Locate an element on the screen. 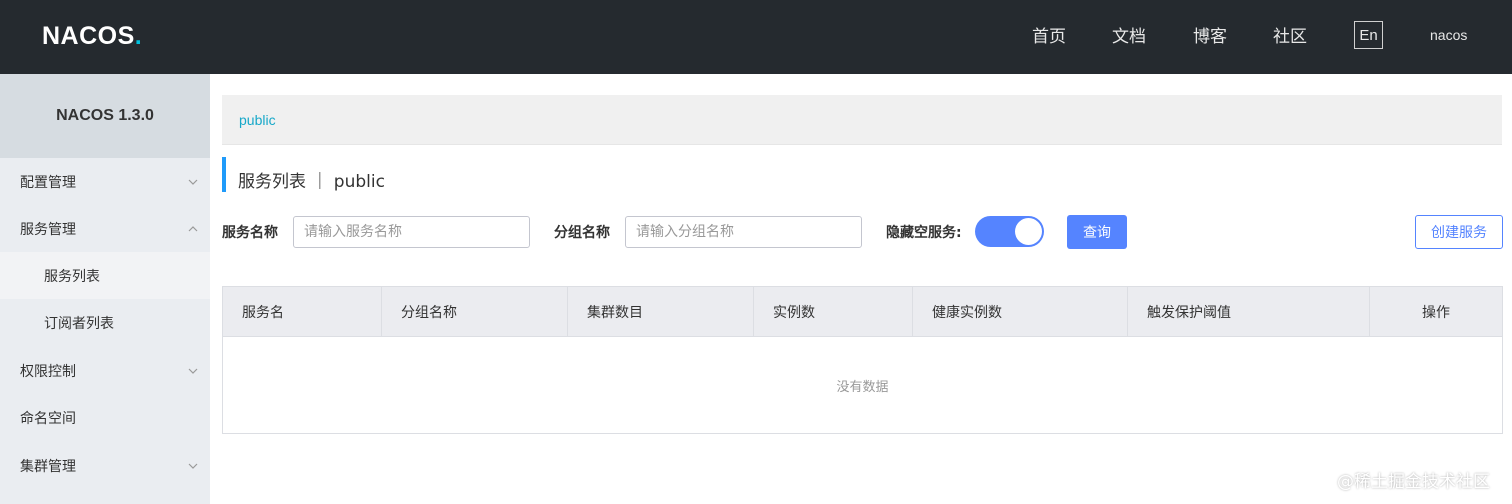  table-empty-text: 没有数据 is located at coordinates (862, 387).